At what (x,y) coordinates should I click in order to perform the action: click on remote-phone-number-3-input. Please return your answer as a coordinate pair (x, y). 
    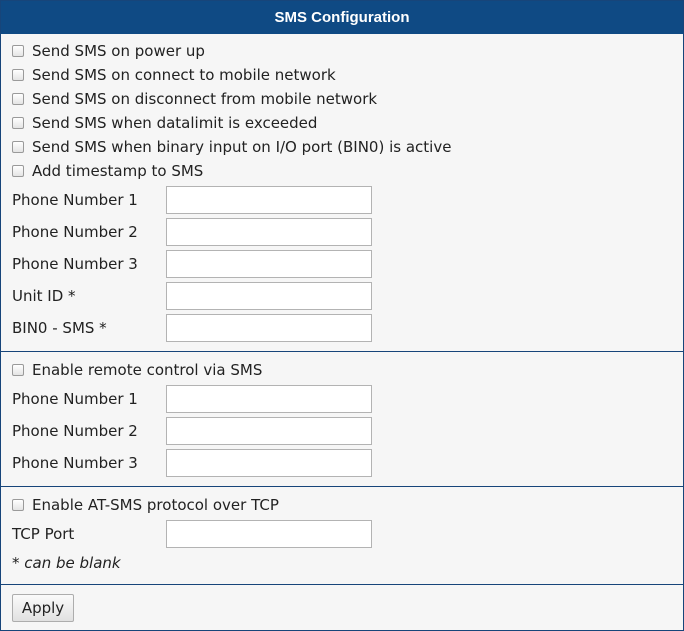
    Looking at the image, I should click on (269, 463).